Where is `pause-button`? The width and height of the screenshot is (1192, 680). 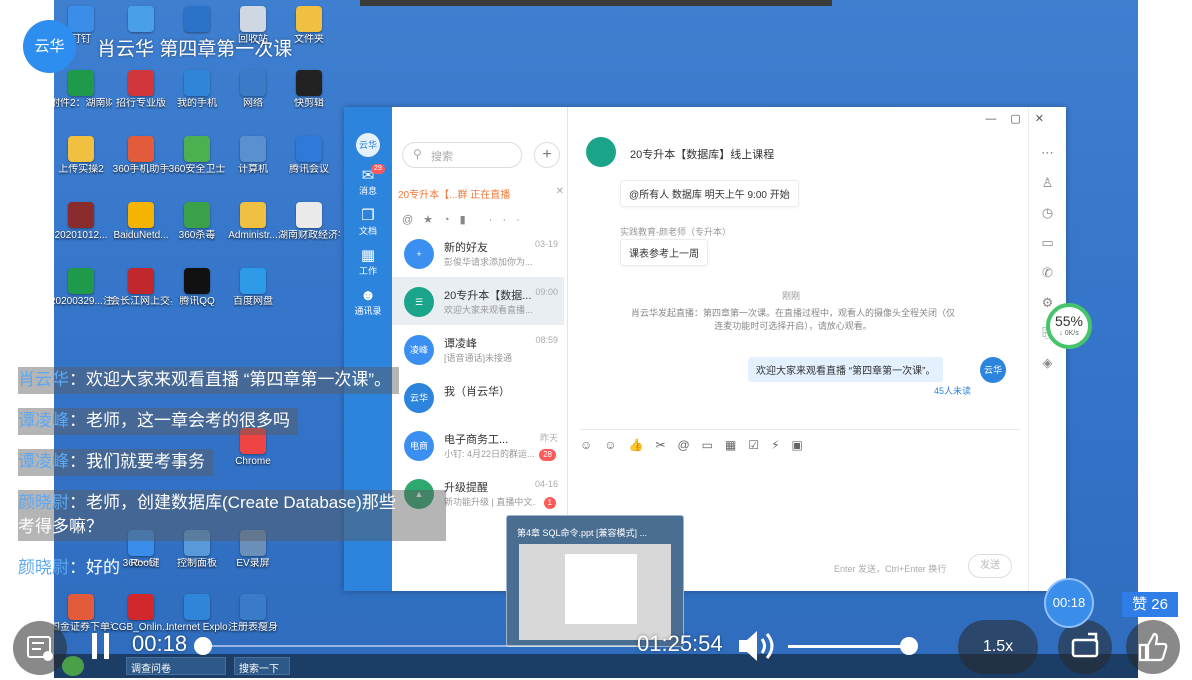
pause-button is located at coordinates (101, 648).